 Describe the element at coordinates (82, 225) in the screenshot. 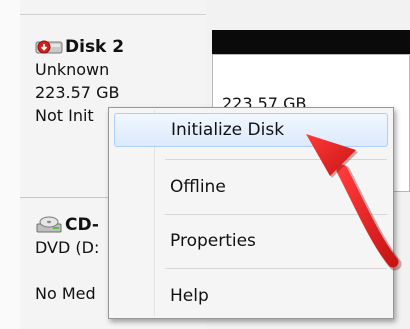

I see `cdrom-name: CD-` at that location.